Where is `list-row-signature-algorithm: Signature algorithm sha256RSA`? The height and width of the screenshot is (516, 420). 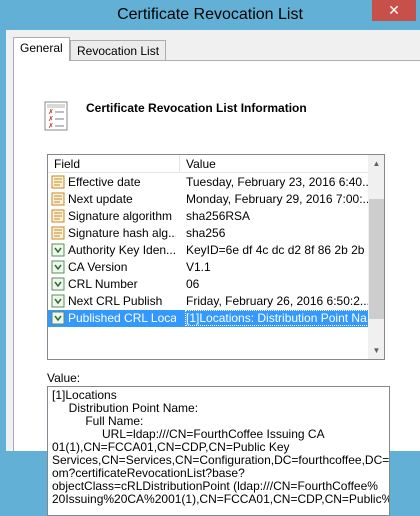
list-row-signature-algorithm: Signature algorithm sha256RSA is located at coordinates (208, 216).